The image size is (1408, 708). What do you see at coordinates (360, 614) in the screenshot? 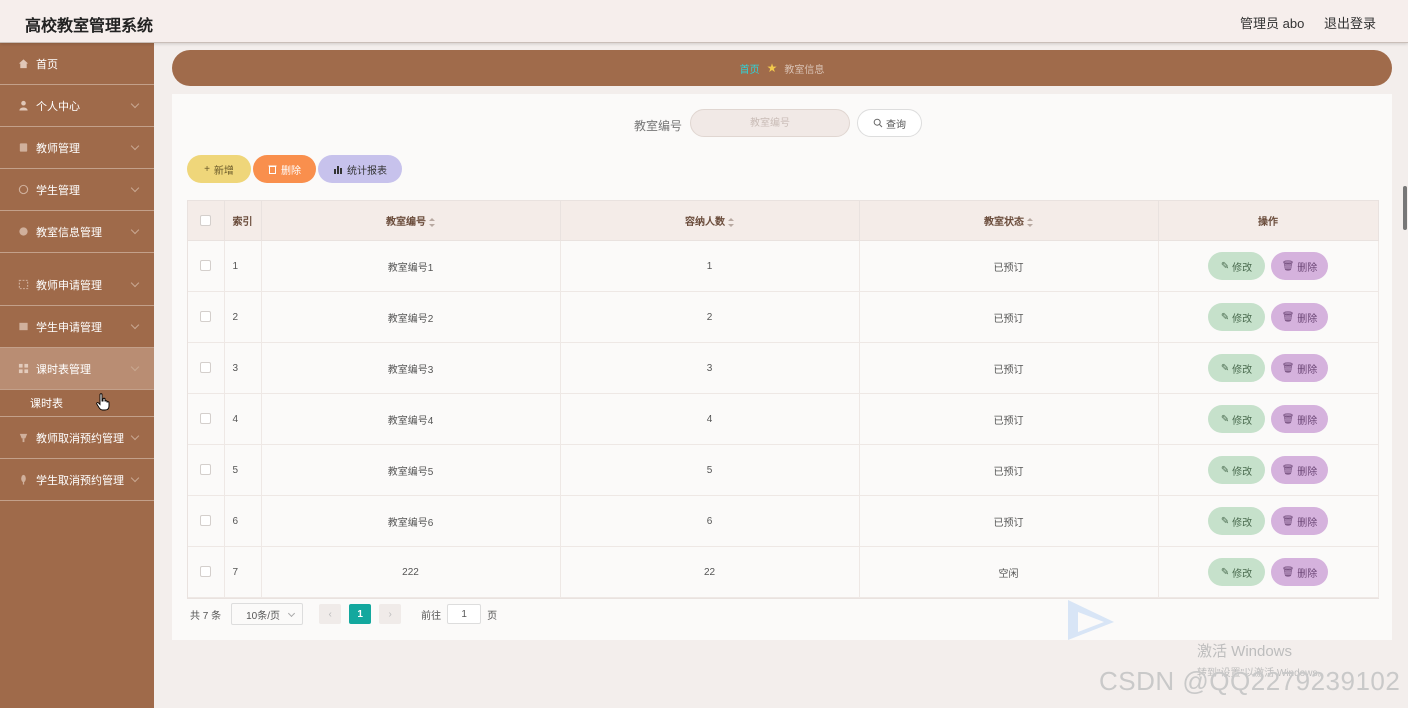
I see `page-number-current: 1` at bounding box center [360, 614].